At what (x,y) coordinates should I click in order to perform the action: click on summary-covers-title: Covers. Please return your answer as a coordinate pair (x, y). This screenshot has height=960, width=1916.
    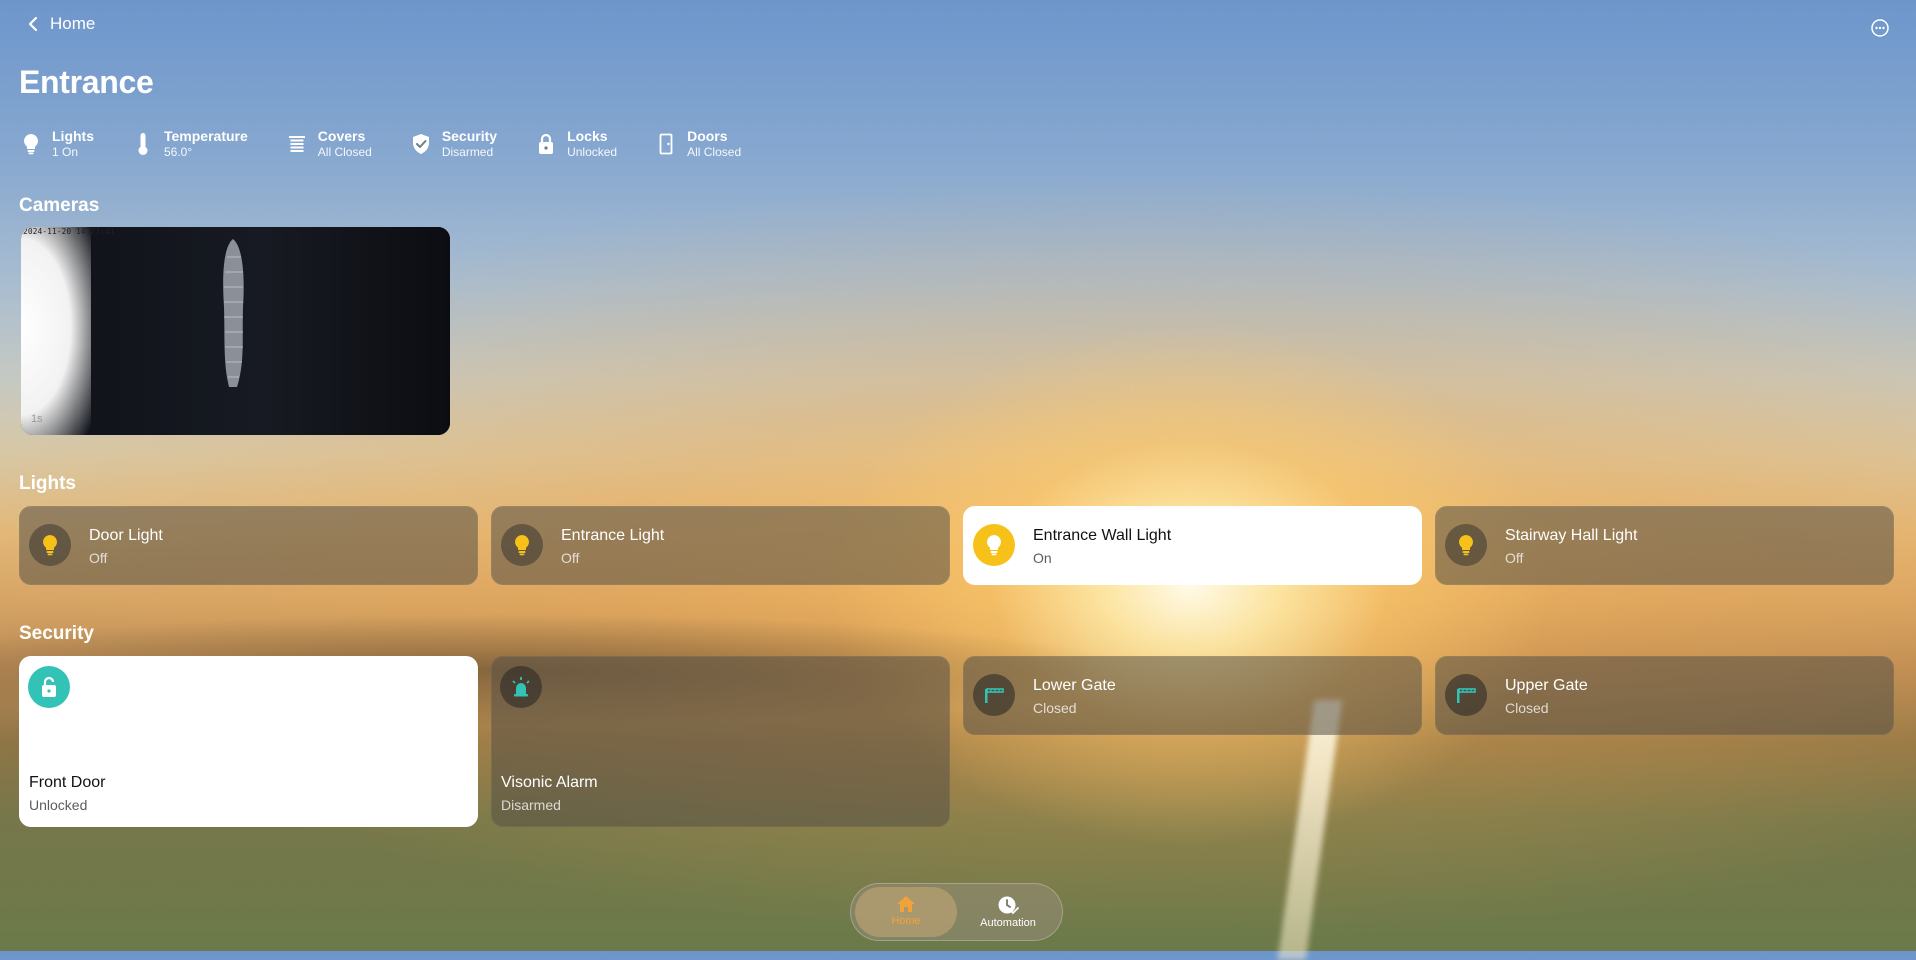
    Looking at the image, I should click on (341, 136).